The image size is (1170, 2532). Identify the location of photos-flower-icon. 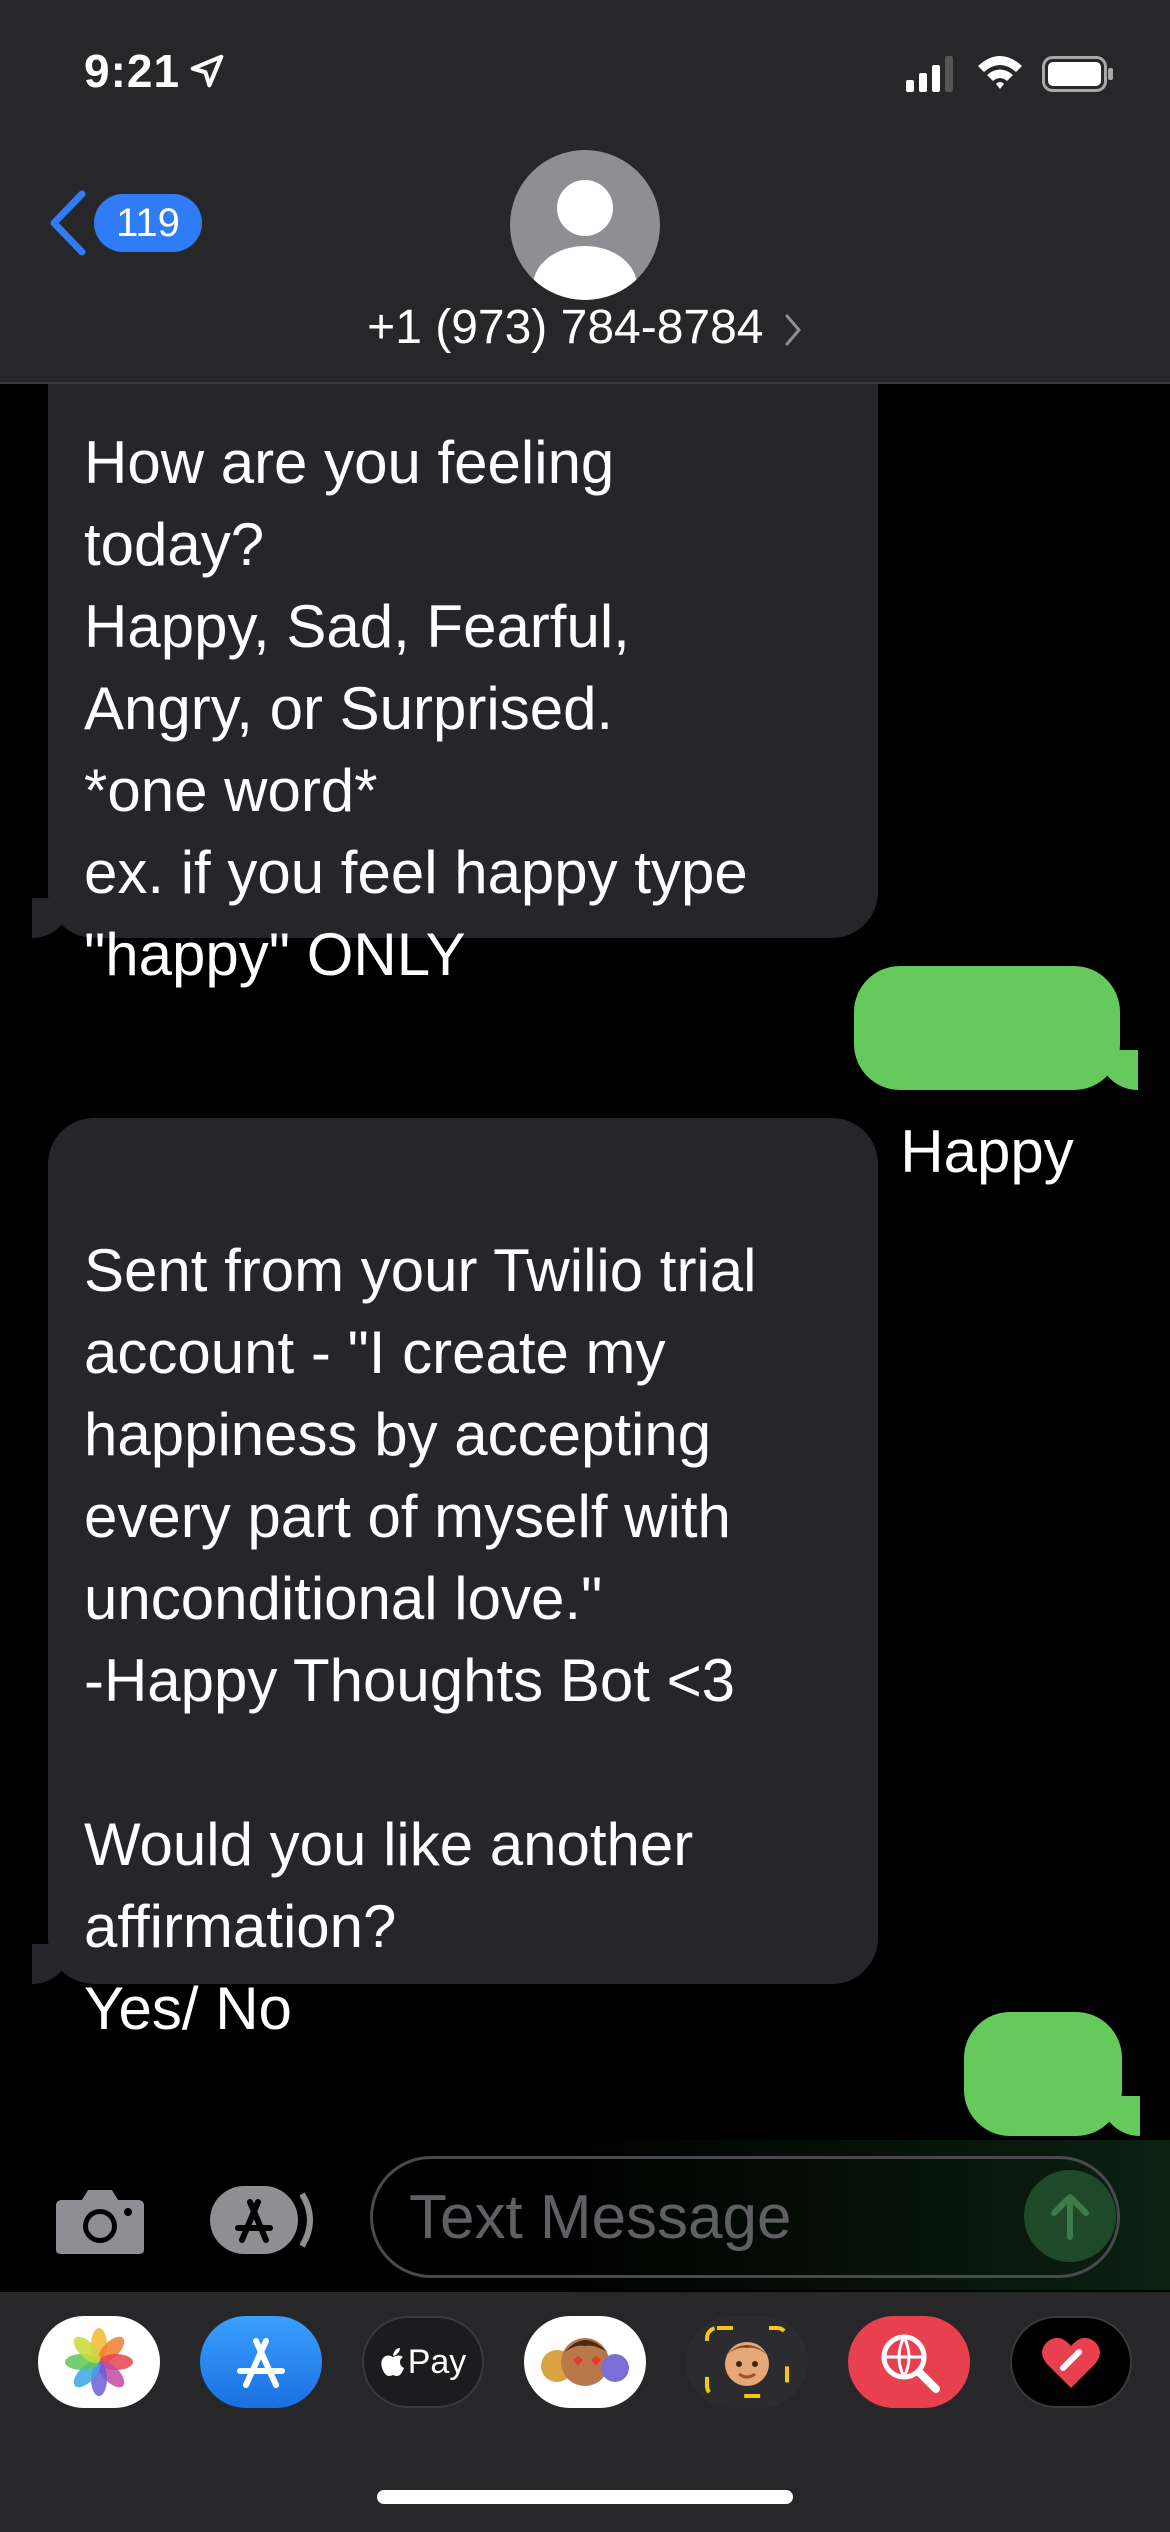
(99, 2362).